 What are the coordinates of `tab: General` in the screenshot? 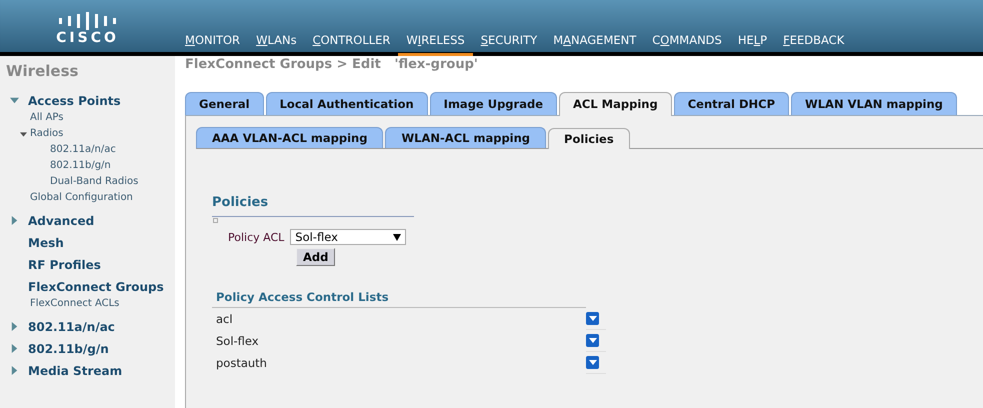 It's located at (224, 103).